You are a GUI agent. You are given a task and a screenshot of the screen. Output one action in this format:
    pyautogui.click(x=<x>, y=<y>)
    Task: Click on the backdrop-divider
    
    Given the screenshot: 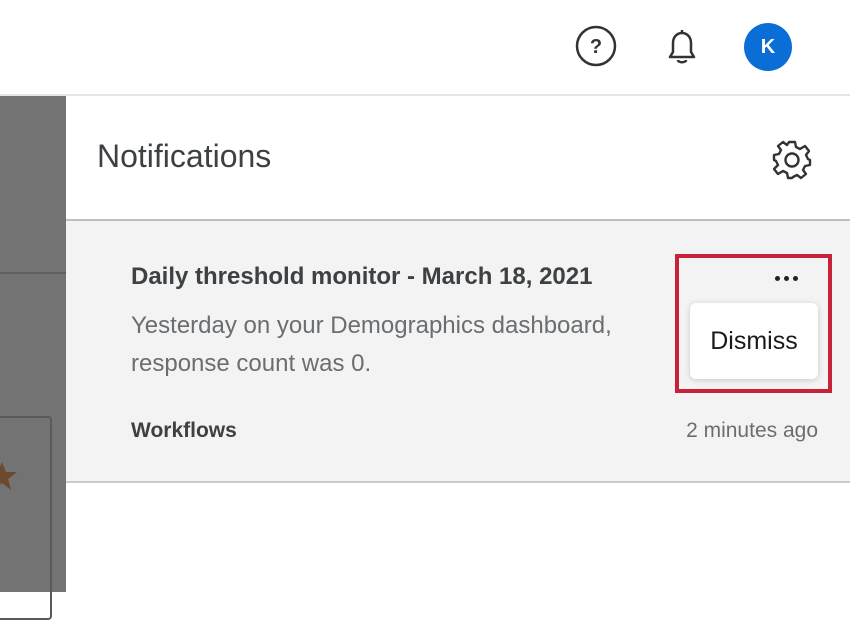 What is the action you would take?
    pyautogui.click(x=33, y=273)
    